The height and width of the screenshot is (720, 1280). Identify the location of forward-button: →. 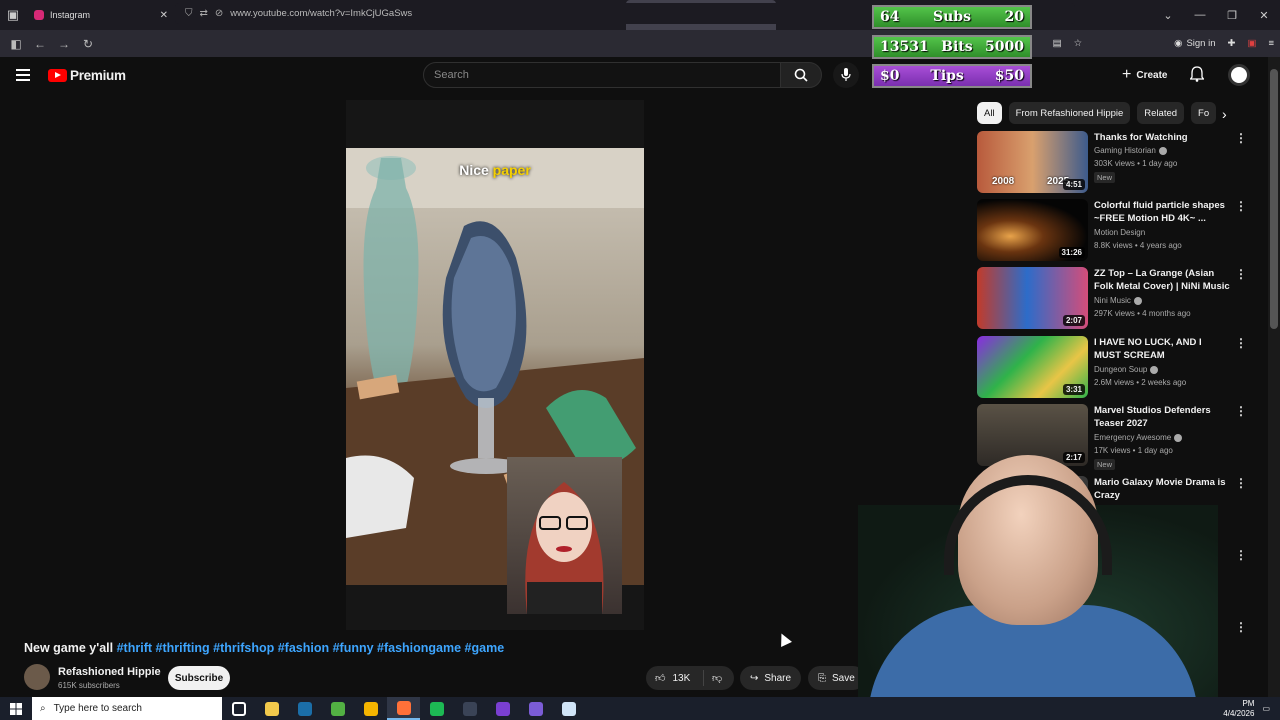
(64, 44).